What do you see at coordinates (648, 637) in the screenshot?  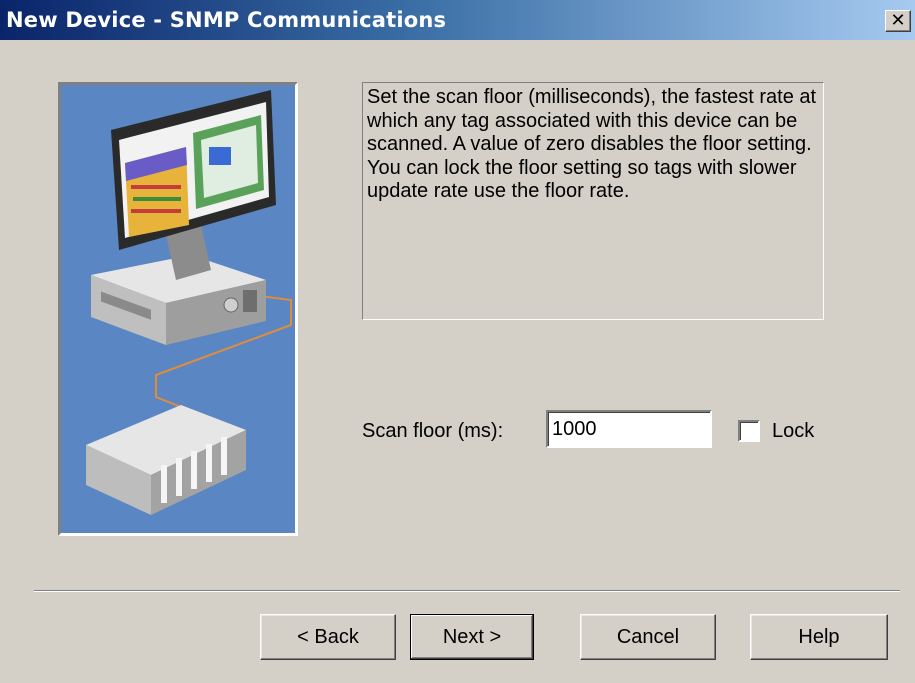 I see `cancel-button: Cancel` at bounding box center [648, 637].